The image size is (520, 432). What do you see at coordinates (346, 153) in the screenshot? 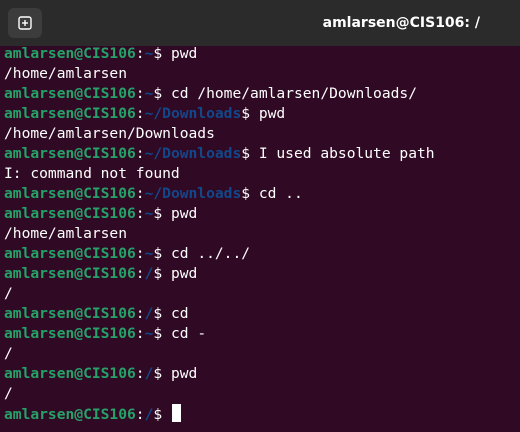
I see `command-text: I used absolute path` at bounding box center [346, 153].